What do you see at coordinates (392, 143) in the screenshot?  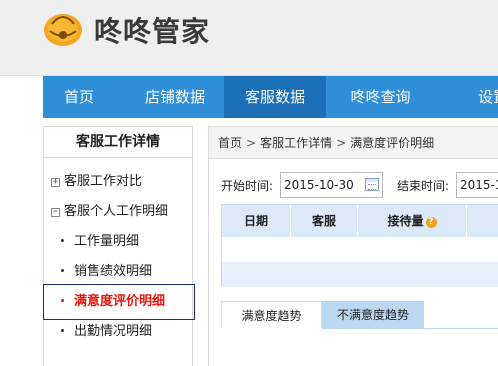 I see `breadcrumb-current: 满意度评价明细` at bounding box center [392, 143].